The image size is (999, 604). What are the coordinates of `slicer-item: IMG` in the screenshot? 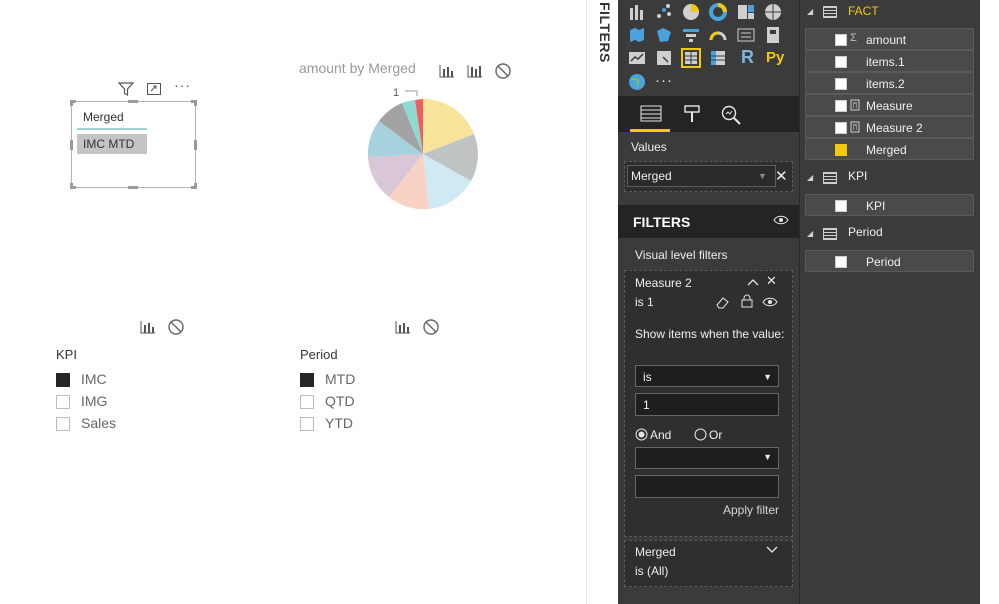 It's located at (111, 402).